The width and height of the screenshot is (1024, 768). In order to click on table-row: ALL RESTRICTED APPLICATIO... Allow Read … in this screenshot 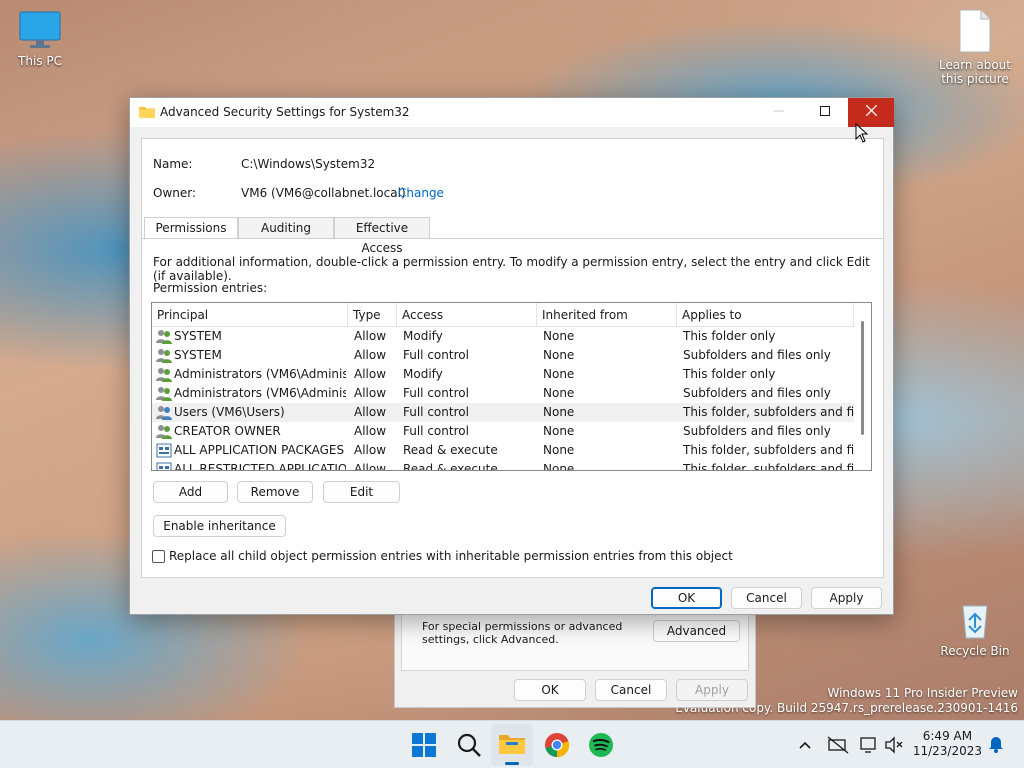, I will do `click(511, 465)`.